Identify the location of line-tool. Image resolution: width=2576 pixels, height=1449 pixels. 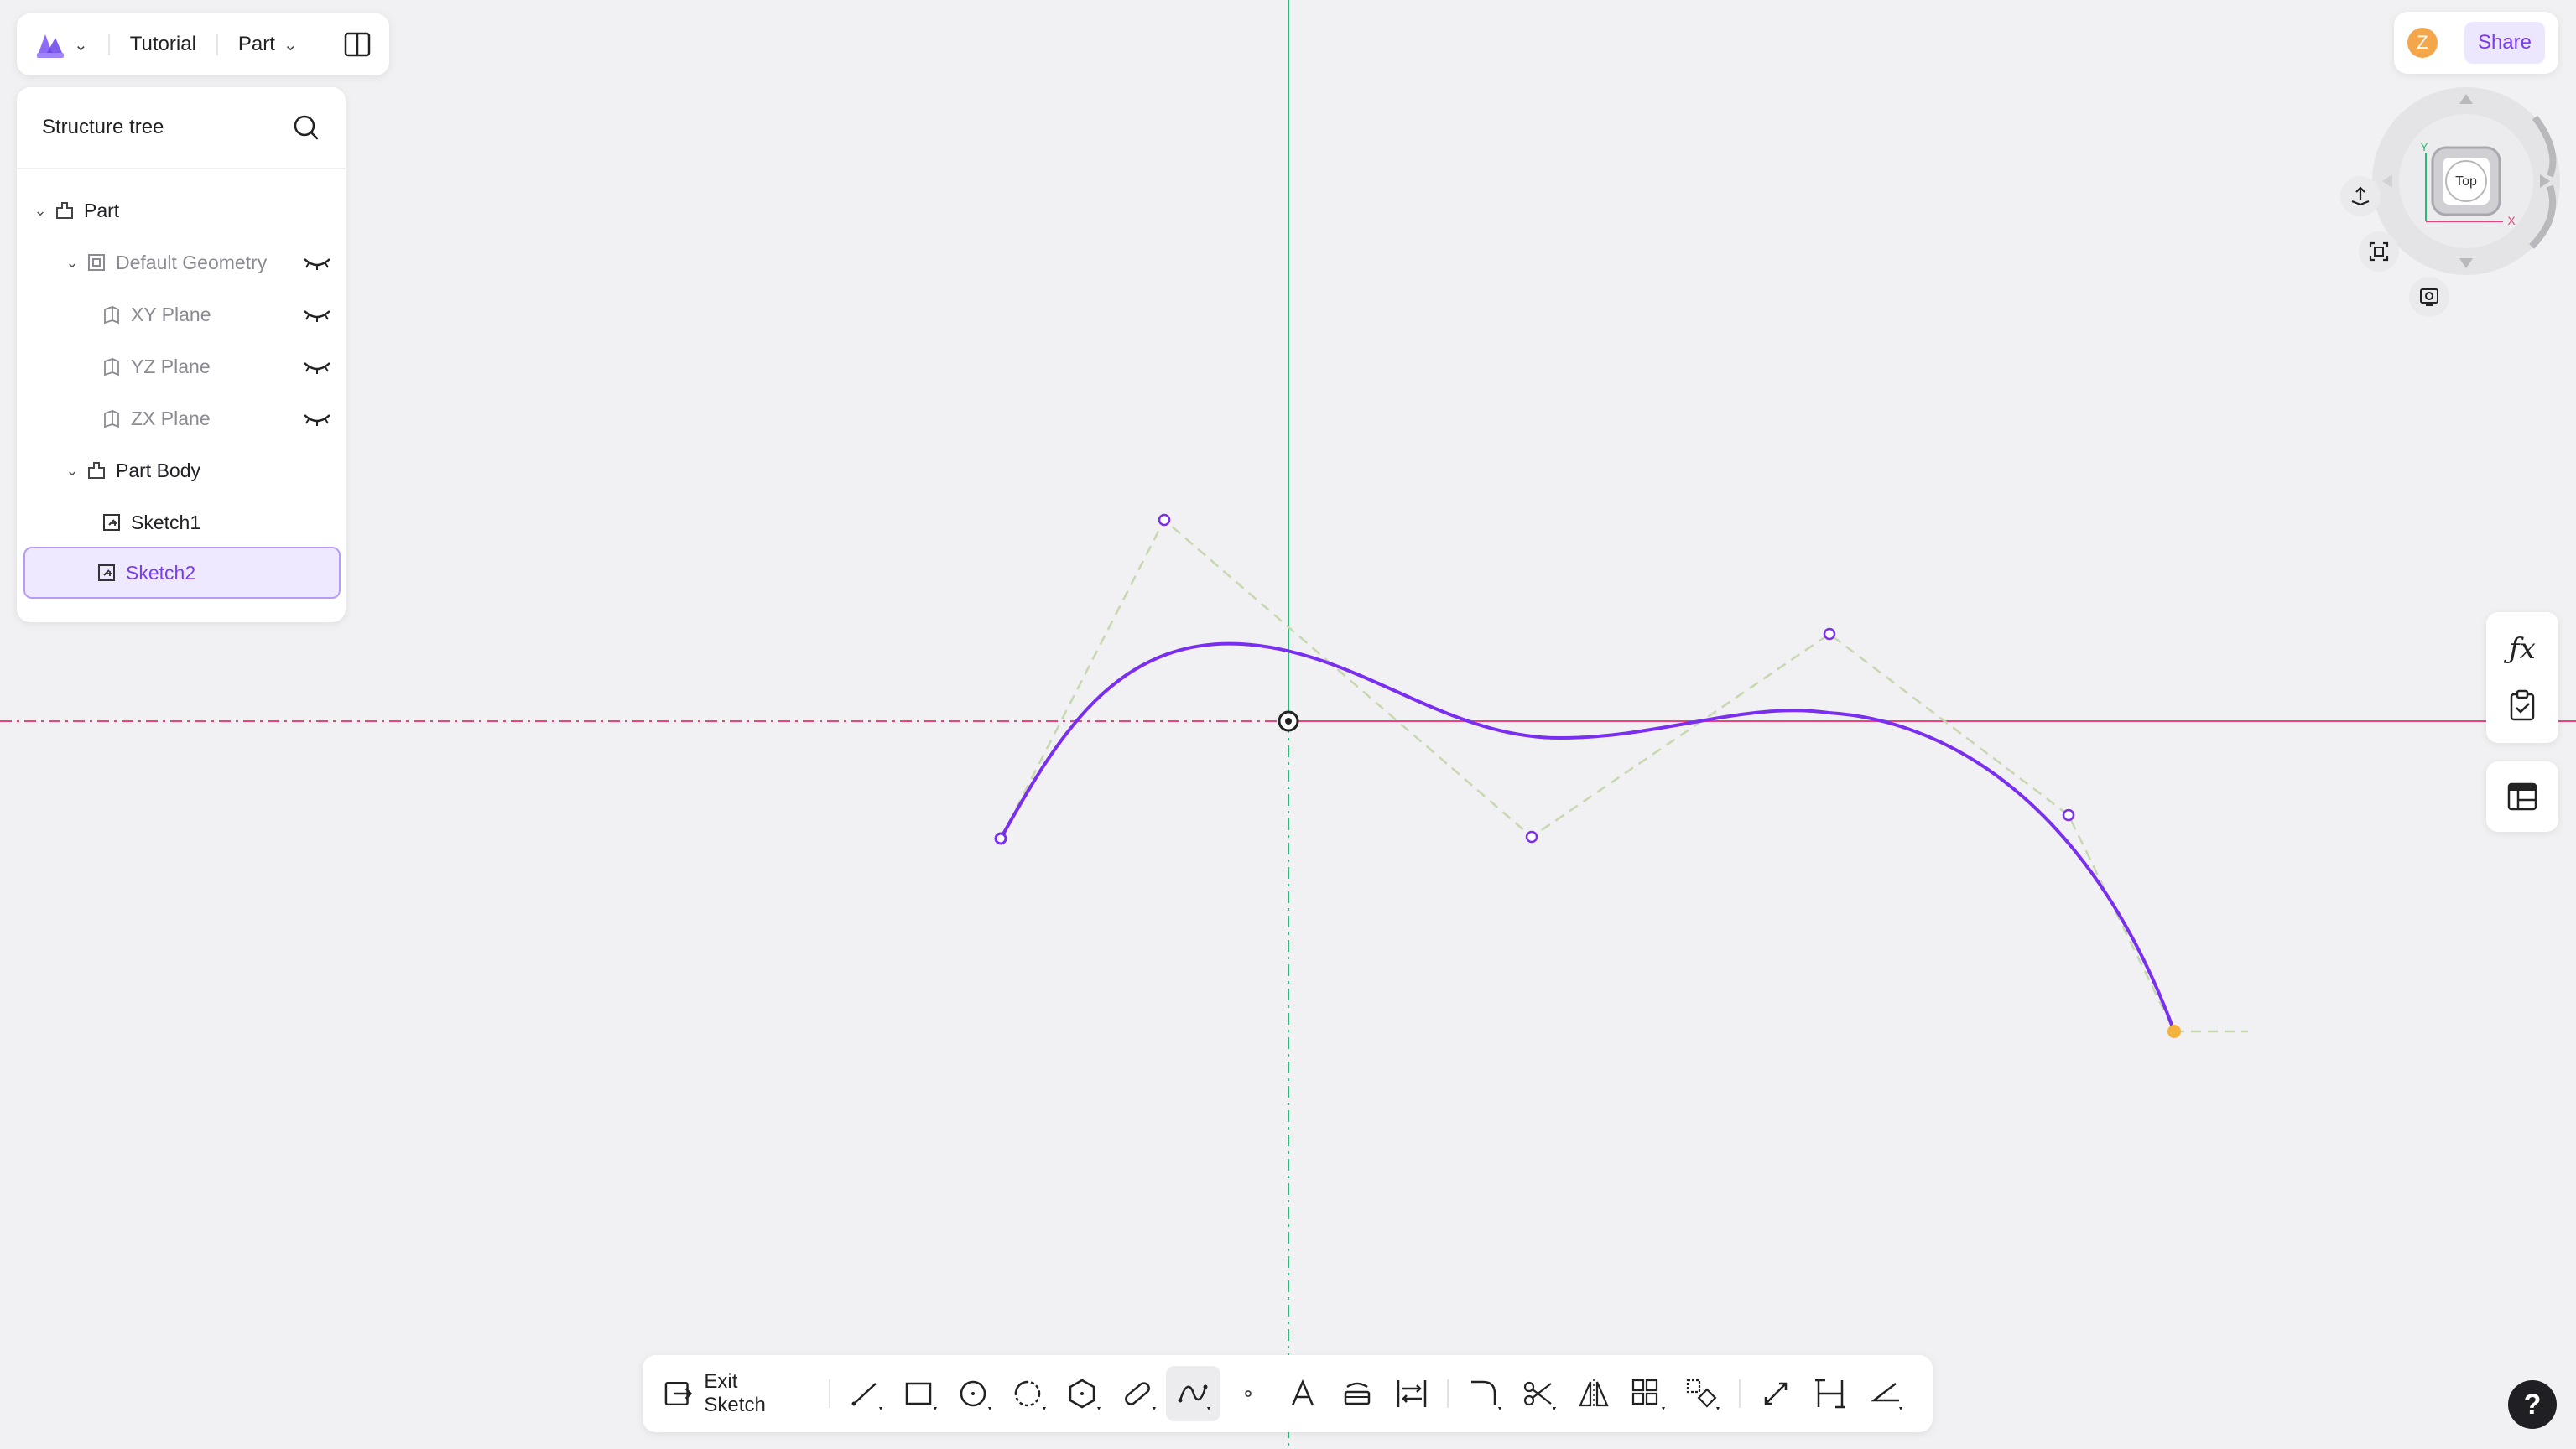
(866, 1393).